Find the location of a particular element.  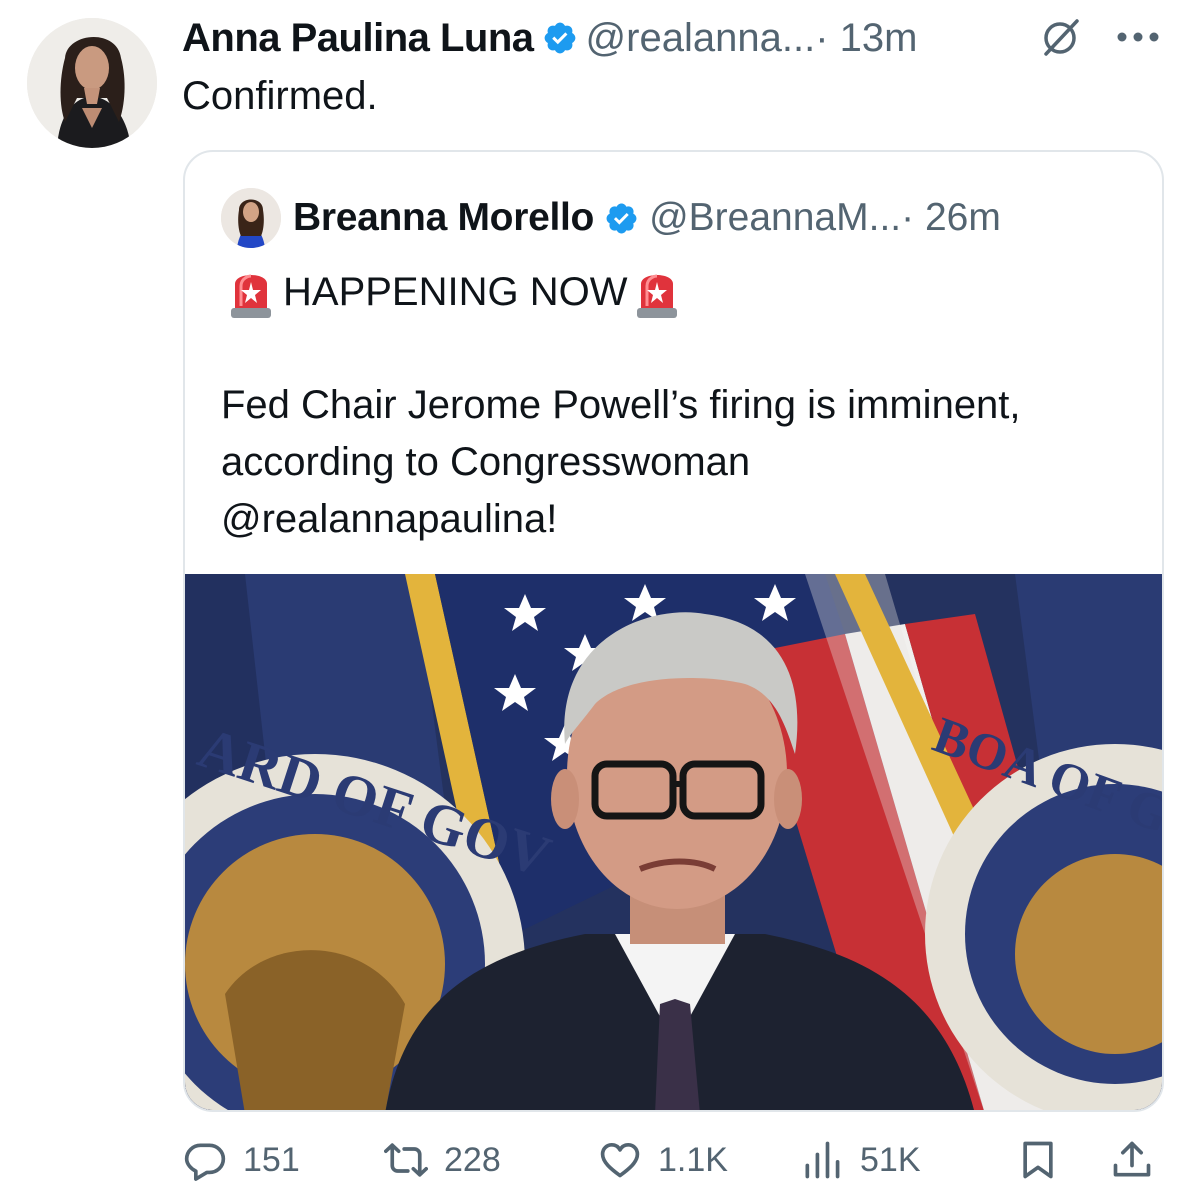

quoted-headline: HAPPENING NOW is located at coordinates (455, 291).